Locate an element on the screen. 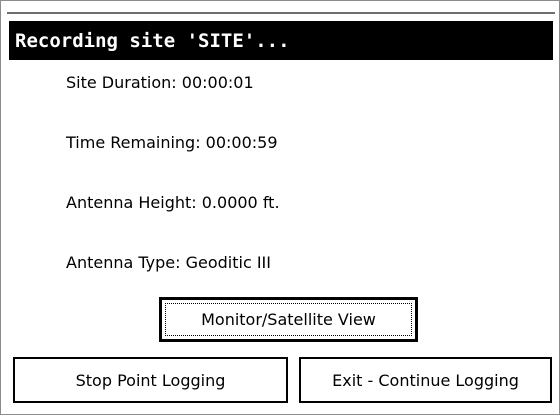 This screenshot has width=560, height=415. stop-point-logging-button: Stop Point Logging is located at coordinates (150, 380).